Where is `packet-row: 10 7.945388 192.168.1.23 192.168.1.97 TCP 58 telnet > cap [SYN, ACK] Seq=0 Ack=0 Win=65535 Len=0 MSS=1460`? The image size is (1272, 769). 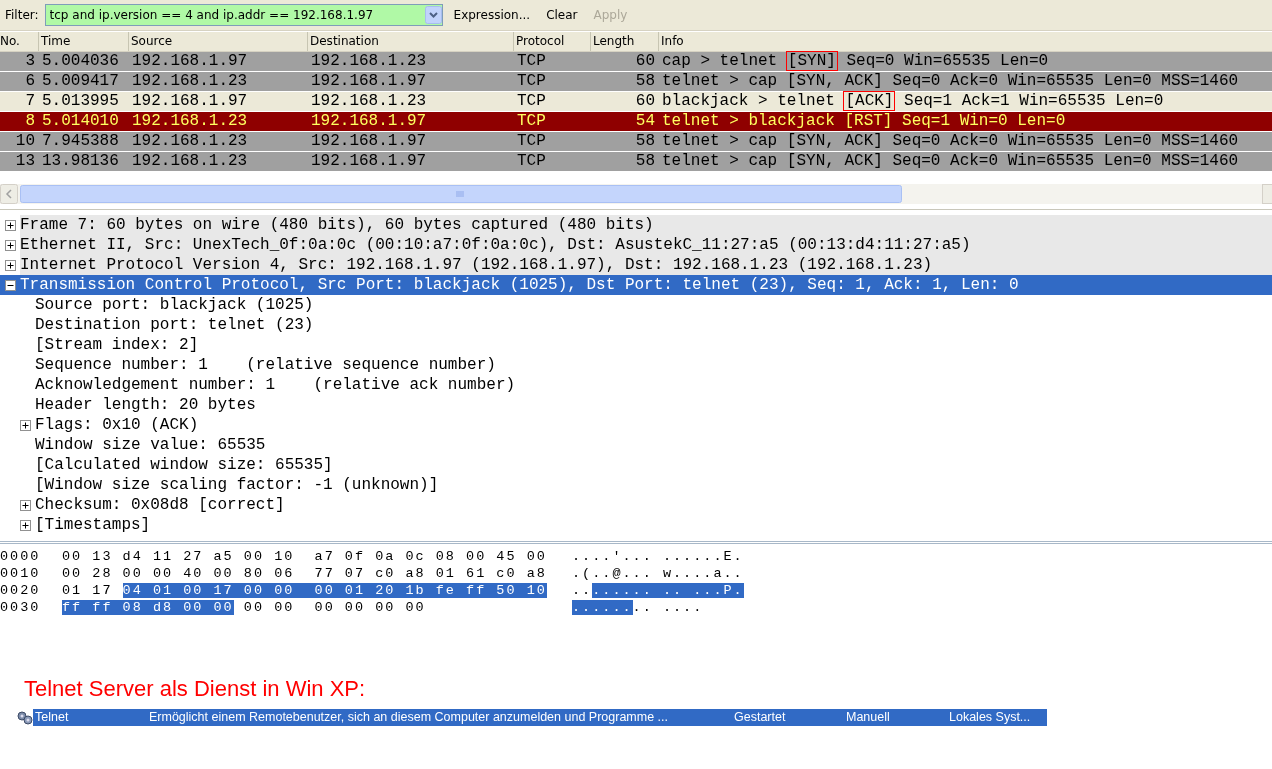 packet-row: 10 7.945388 192.168.1.23 192.168.1.97 TCP 58 telnet > cap [SYN, ACK] Seq=0 Ack=0 Win=65535 Len=0 MSS=1460 is located at coordinates (636, 142).